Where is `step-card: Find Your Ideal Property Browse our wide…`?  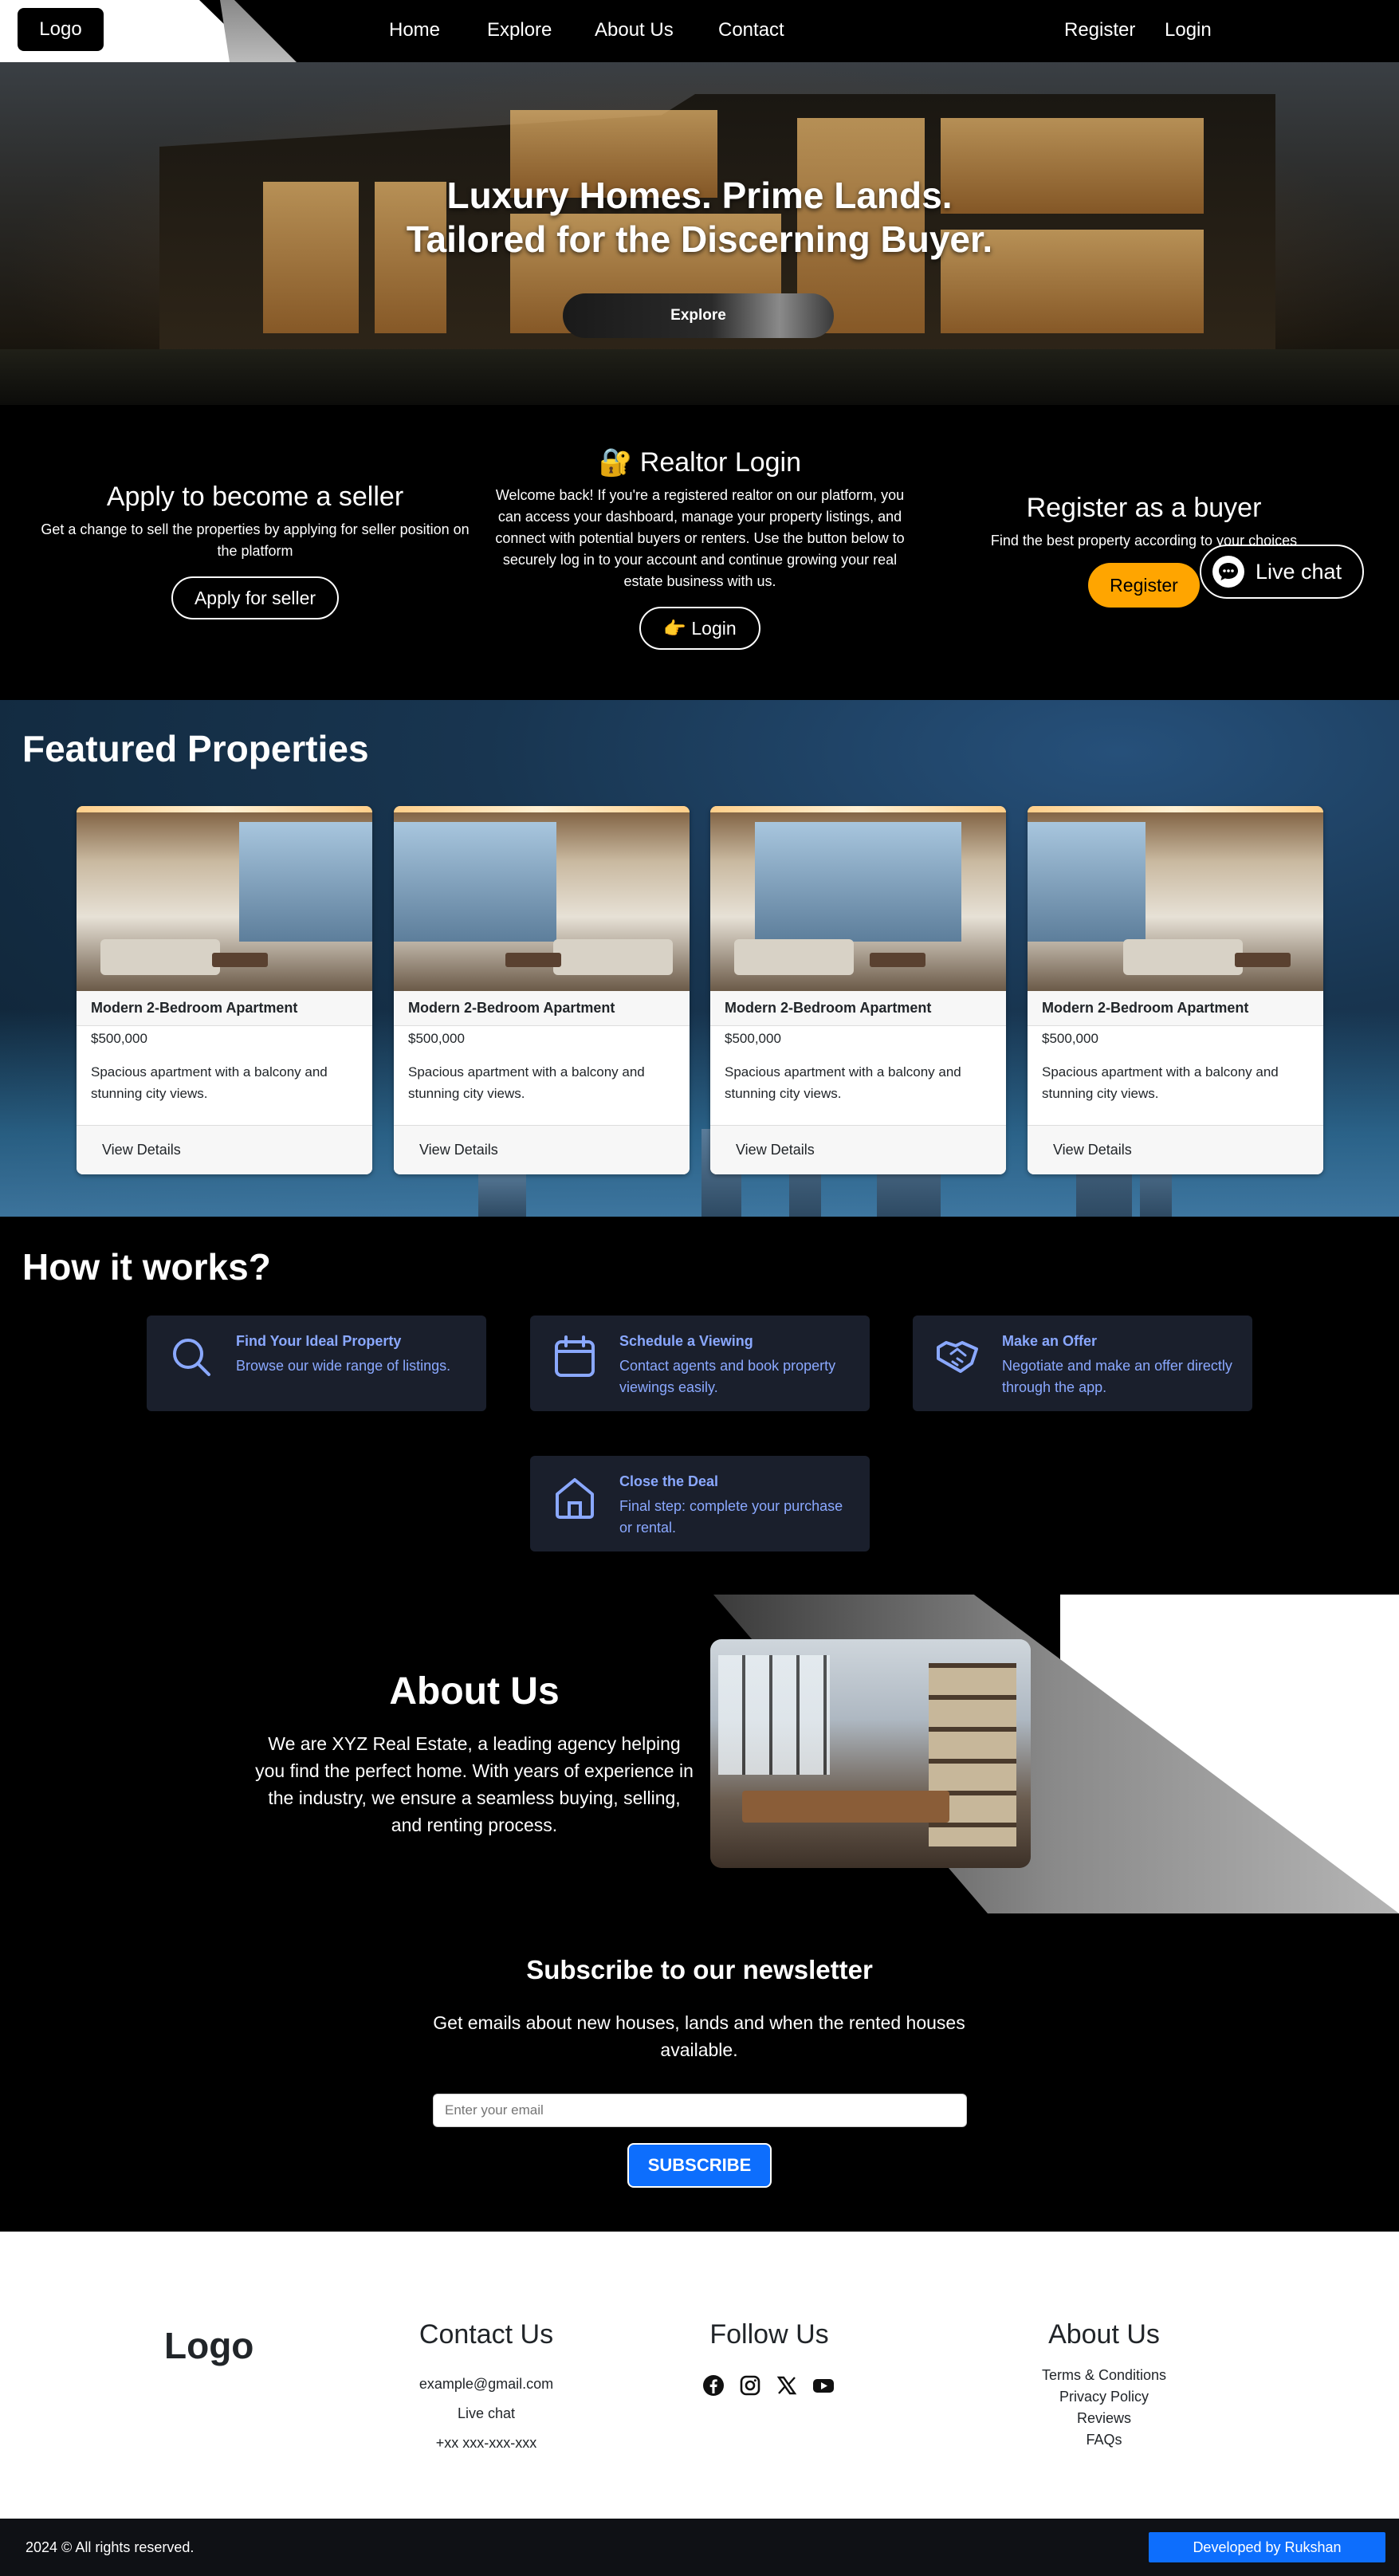
step-card: Find Your Ideal Property Browse our wide… is located at coordinates (316, 1363).